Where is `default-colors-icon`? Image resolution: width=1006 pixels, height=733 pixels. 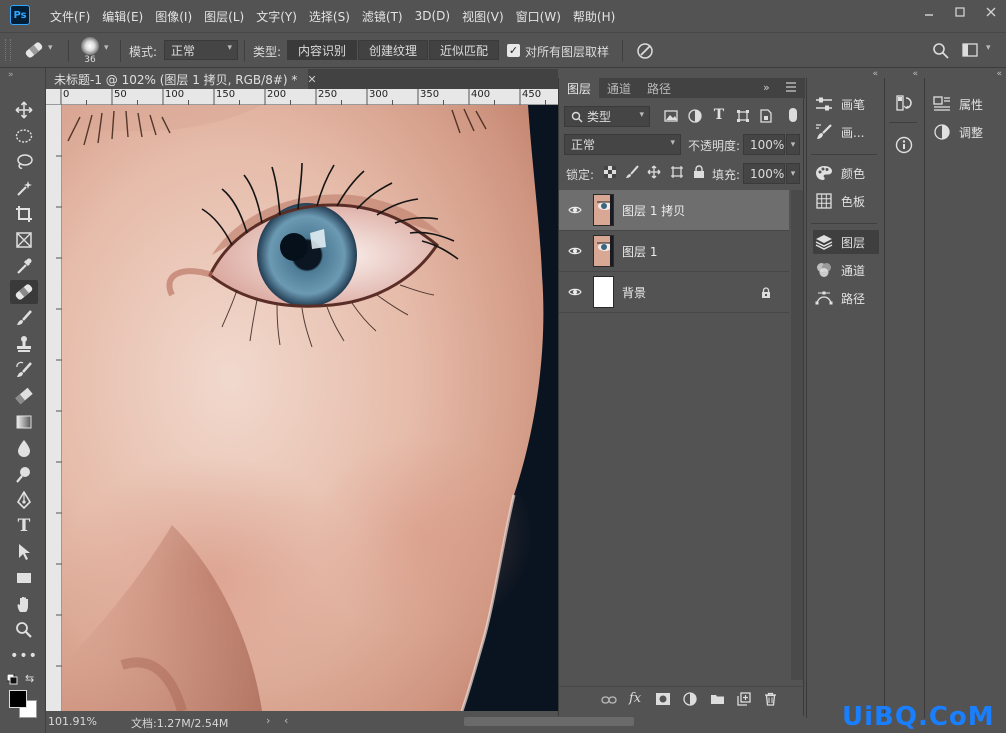
default-colors-icon is located at coordinates (12, 679).